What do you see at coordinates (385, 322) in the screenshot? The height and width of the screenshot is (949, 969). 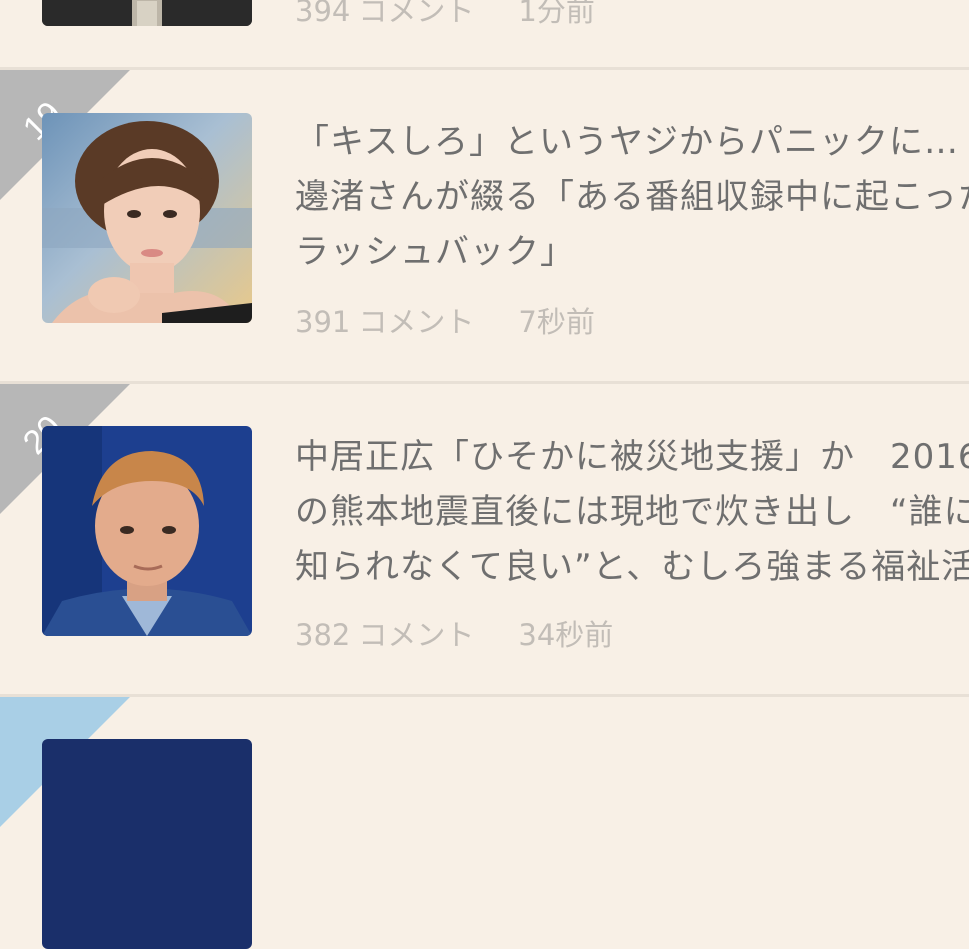 I see `comment-count: 391 コメント` at bounding box center [385, 322].